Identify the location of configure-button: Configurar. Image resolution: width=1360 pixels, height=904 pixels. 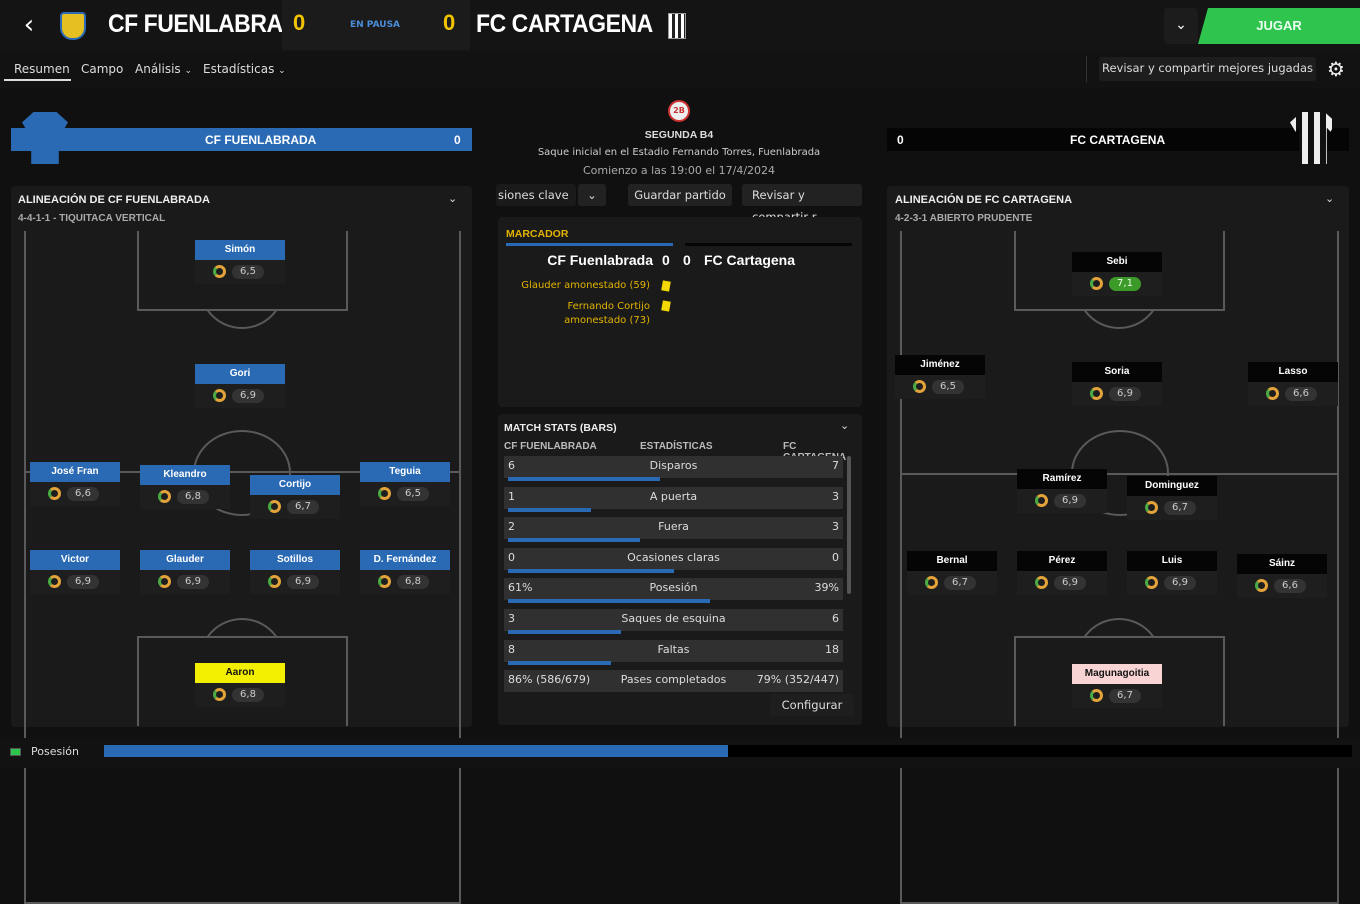
(812, 705).